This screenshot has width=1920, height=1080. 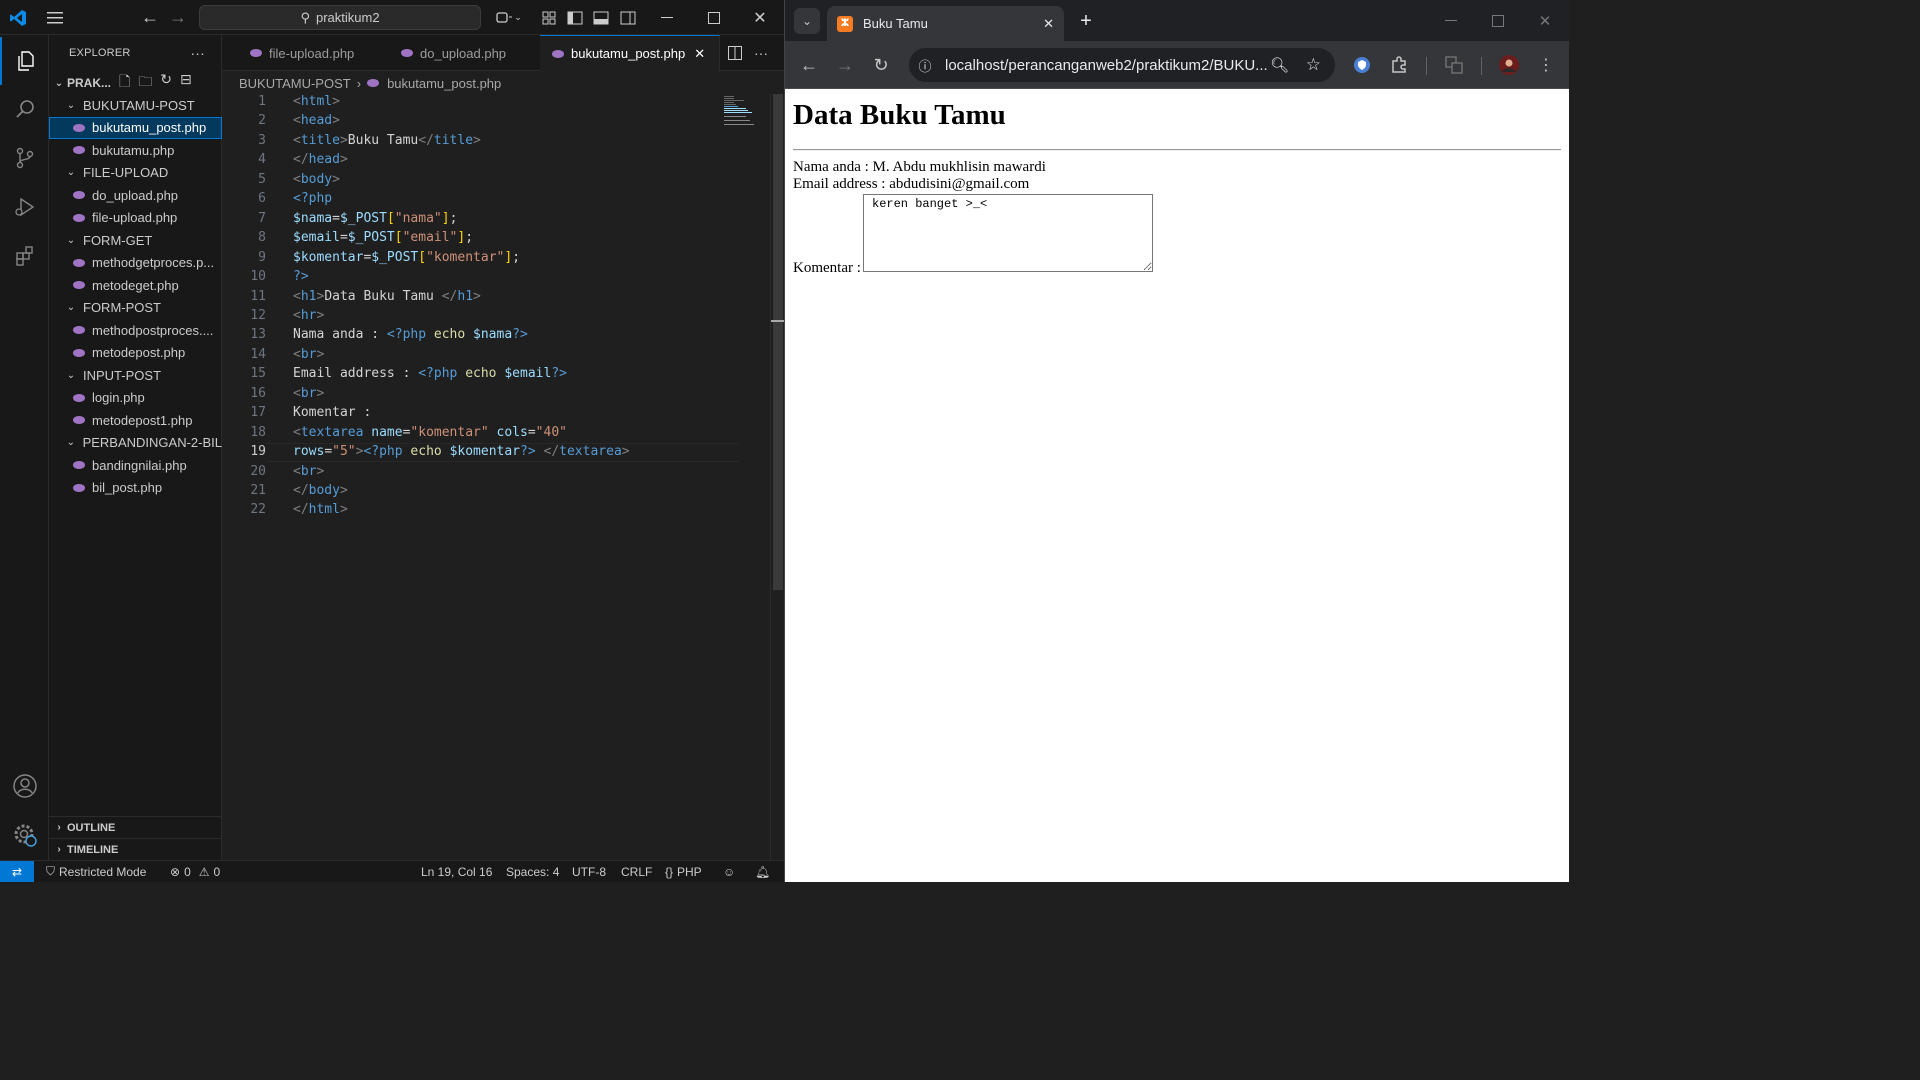 I want to click on folder-item: ⌄ FILE-UPLOAD, so click(x=135, y=173).